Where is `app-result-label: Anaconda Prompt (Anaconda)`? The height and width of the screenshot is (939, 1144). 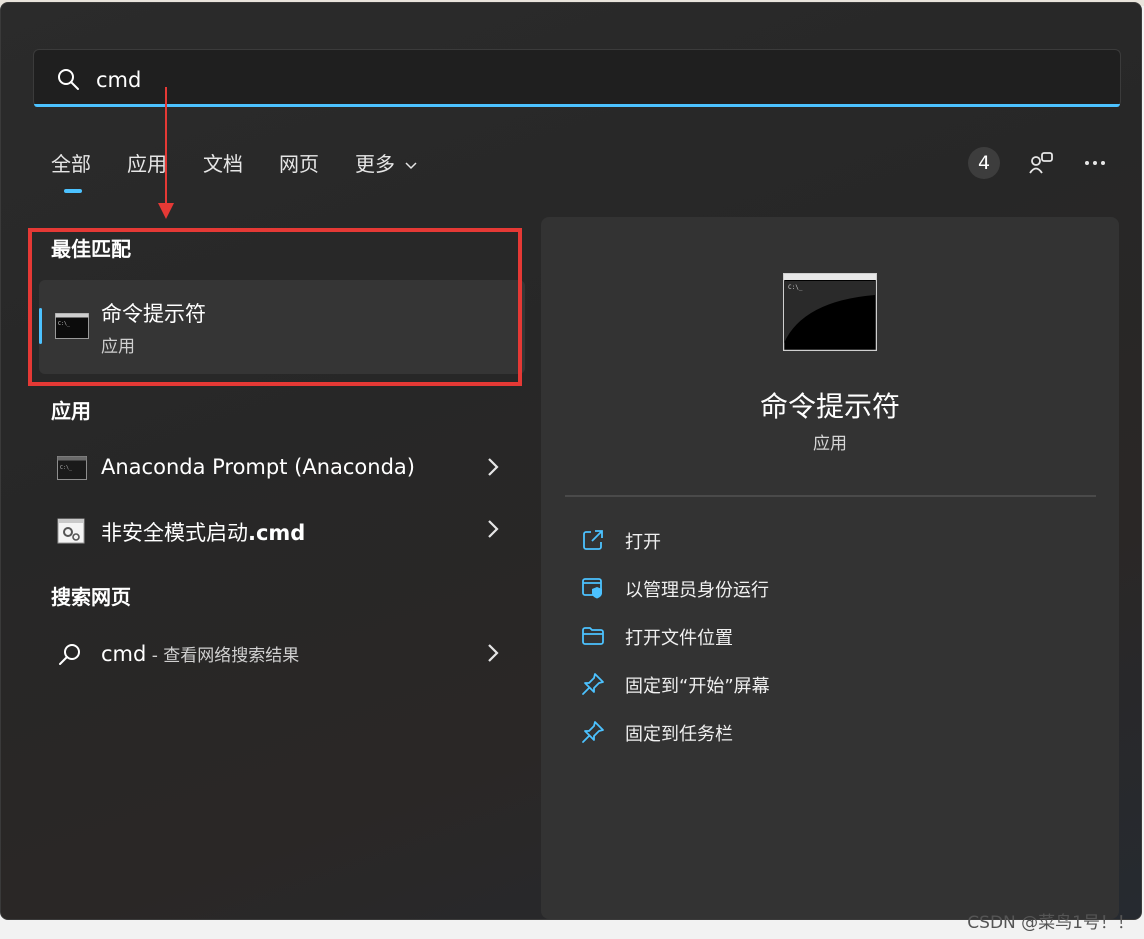
app-result-label: Anaconda Prompt (Anaconda) is located at coordinates (258, 467).